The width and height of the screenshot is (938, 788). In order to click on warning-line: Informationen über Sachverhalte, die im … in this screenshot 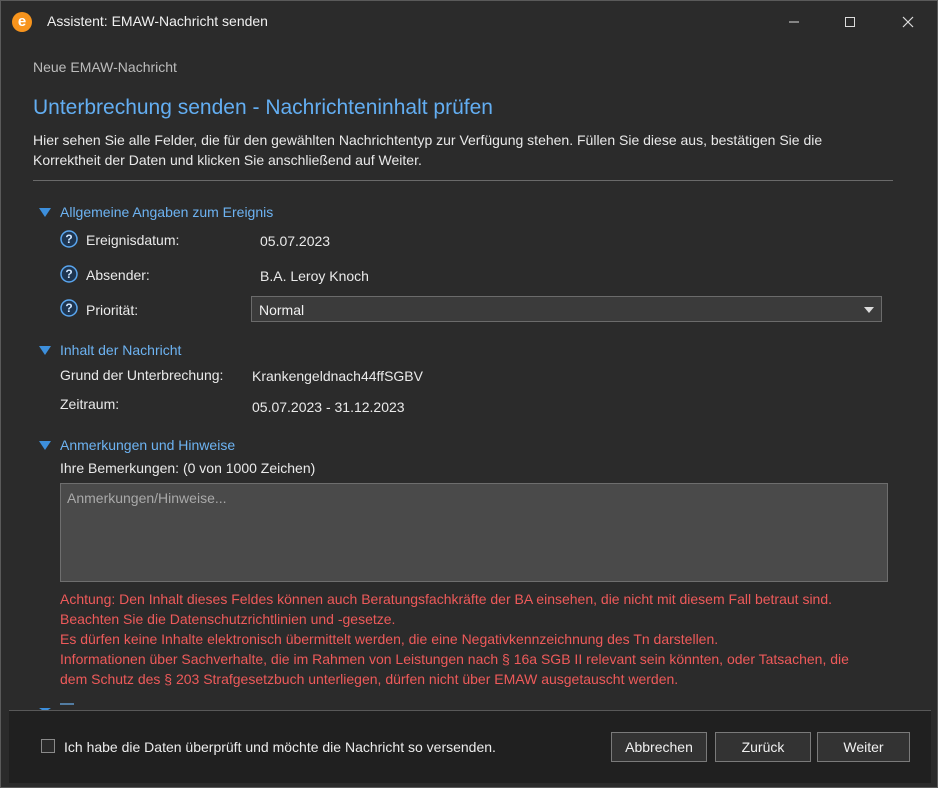, I will do `click(454, 659)`.